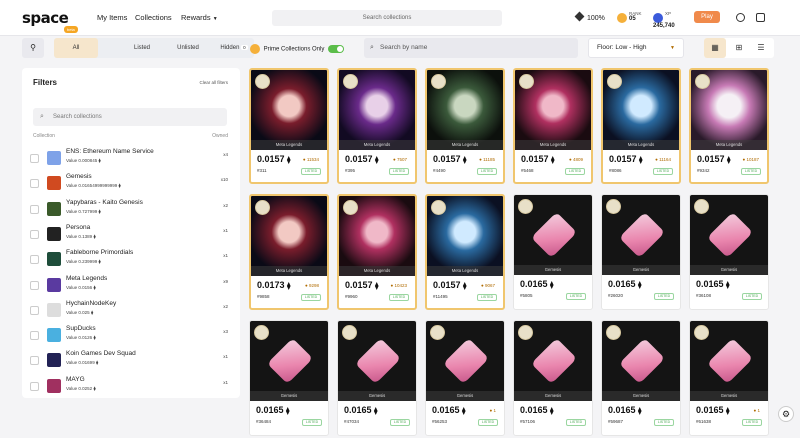 The width and height of the screenshot is (800, 438). I want to click on collection-value: Value 0.01654999999999 ⧫, so click(93, 186).